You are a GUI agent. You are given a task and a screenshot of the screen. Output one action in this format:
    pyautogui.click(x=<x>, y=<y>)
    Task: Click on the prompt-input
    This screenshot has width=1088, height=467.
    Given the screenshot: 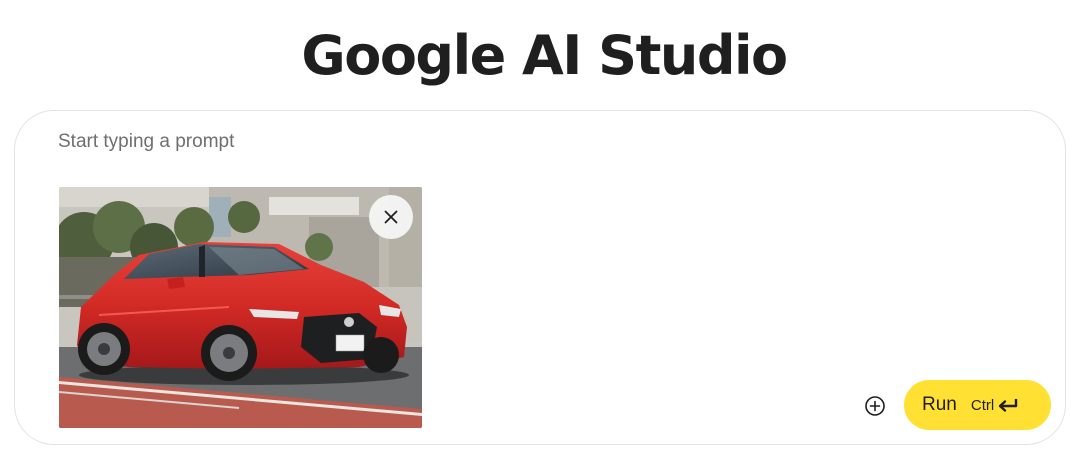 What is the action you would take?
    pyautogui.click(x=508, y=142)
    